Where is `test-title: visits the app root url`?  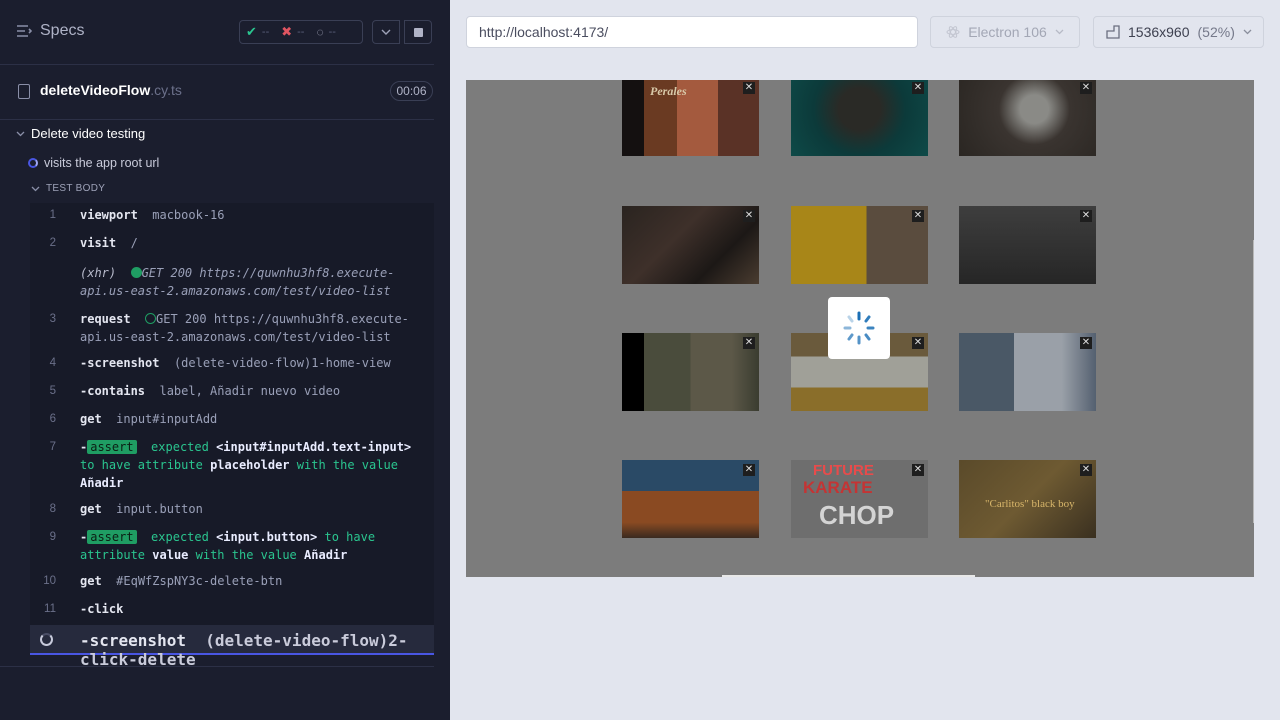 test-title: visits the app root url is located at coordinates (93, 163).